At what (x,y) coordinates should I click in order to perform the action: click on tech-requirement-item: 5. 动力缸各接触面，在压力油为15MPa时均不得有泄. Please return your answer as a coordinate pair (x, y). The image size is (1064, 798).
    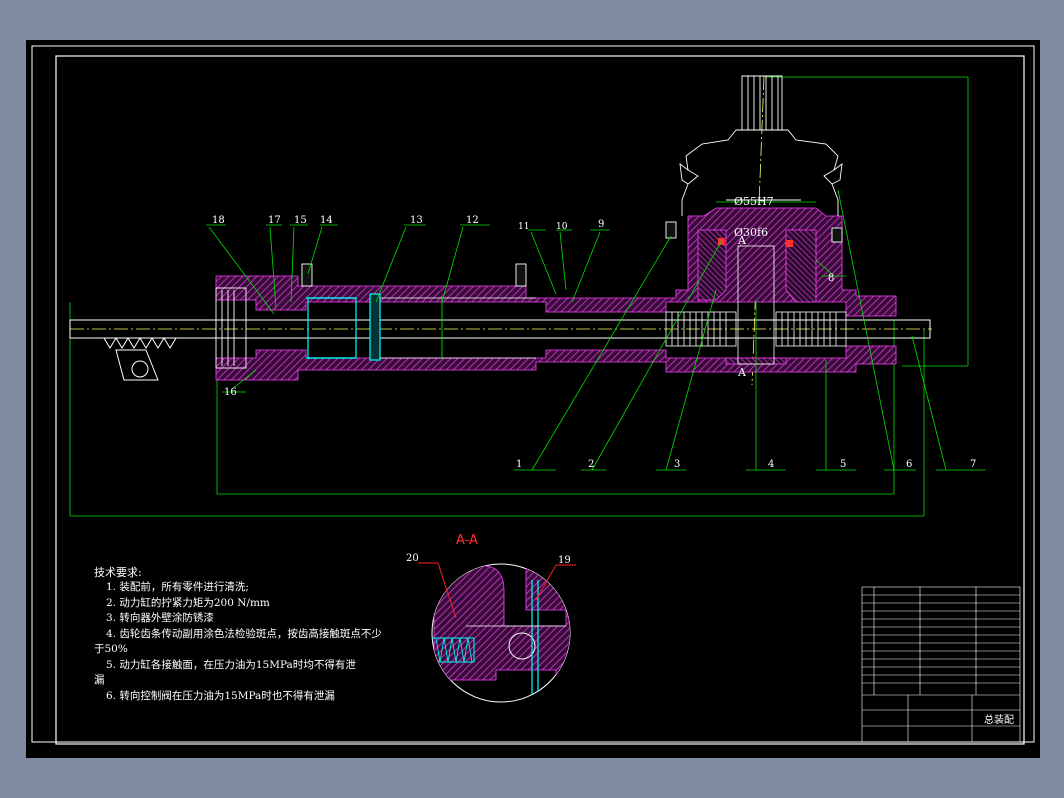
    Looking at the image, I should click on (231, 664).